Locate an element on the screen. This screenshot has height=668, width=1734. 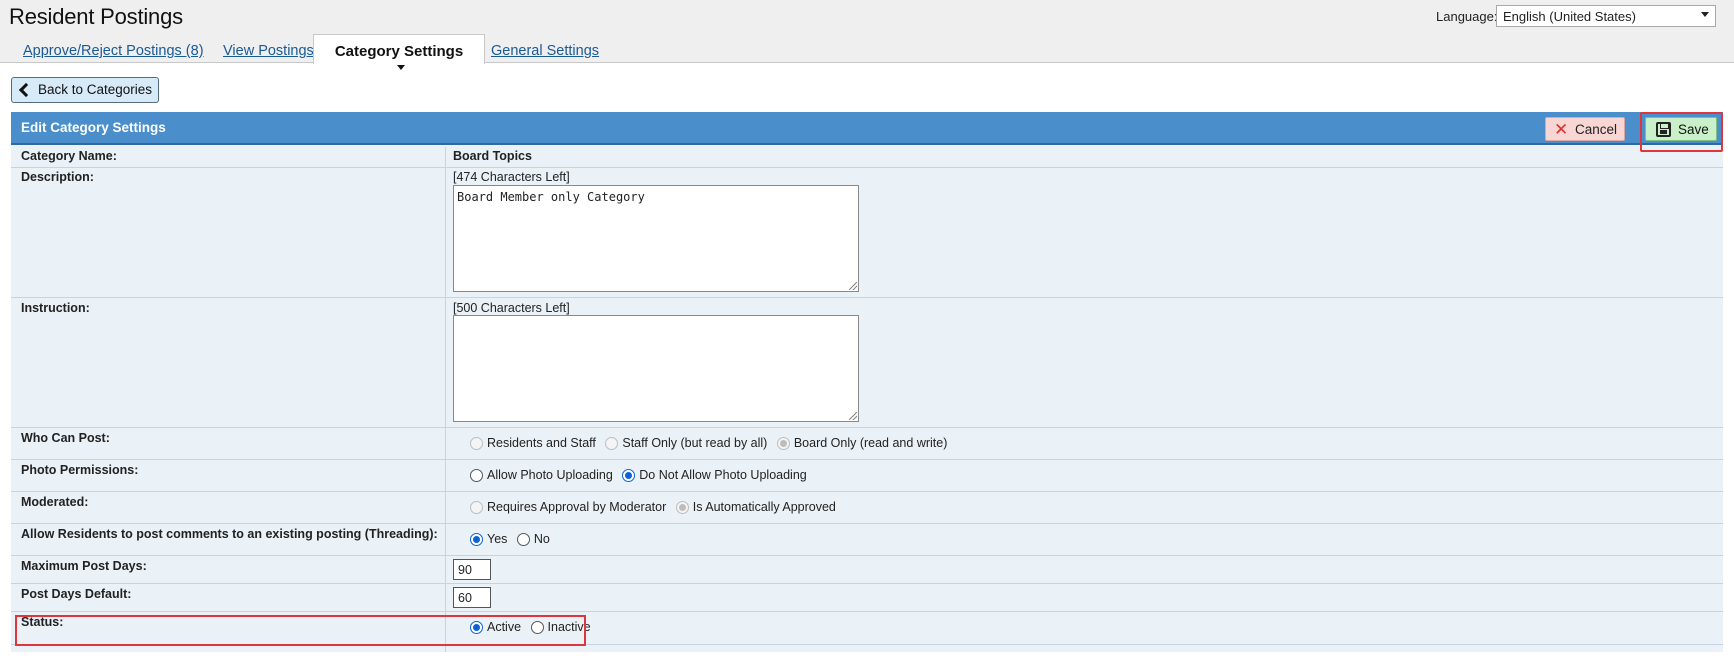
description-counter: [474 Characters Left] is located at coordinates (511, 177).